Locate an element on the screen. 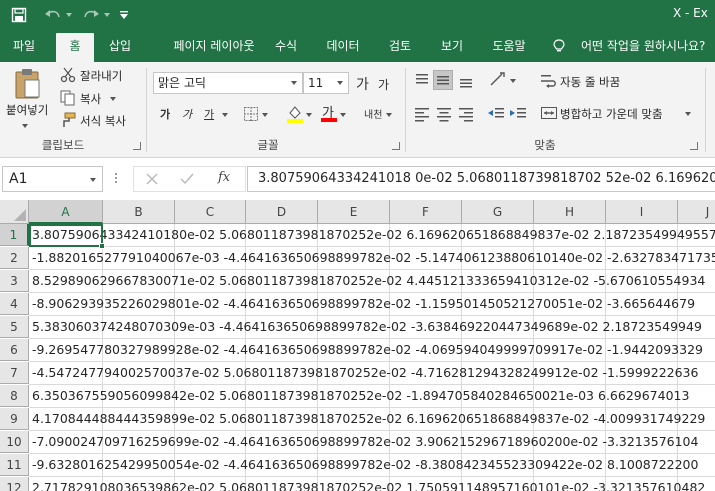  column-header-b: B is located at coordinates (139, 212).